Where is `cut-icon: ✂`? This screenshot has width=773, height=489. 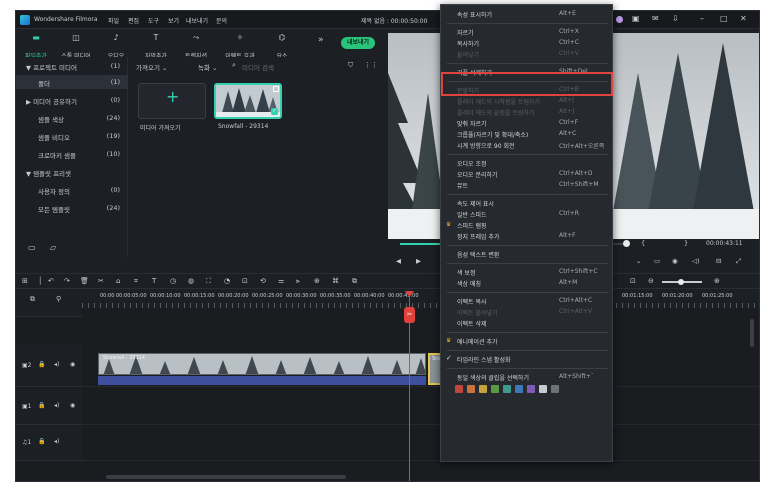 cut-icon: ✂ is located at coordinates (101, 281).